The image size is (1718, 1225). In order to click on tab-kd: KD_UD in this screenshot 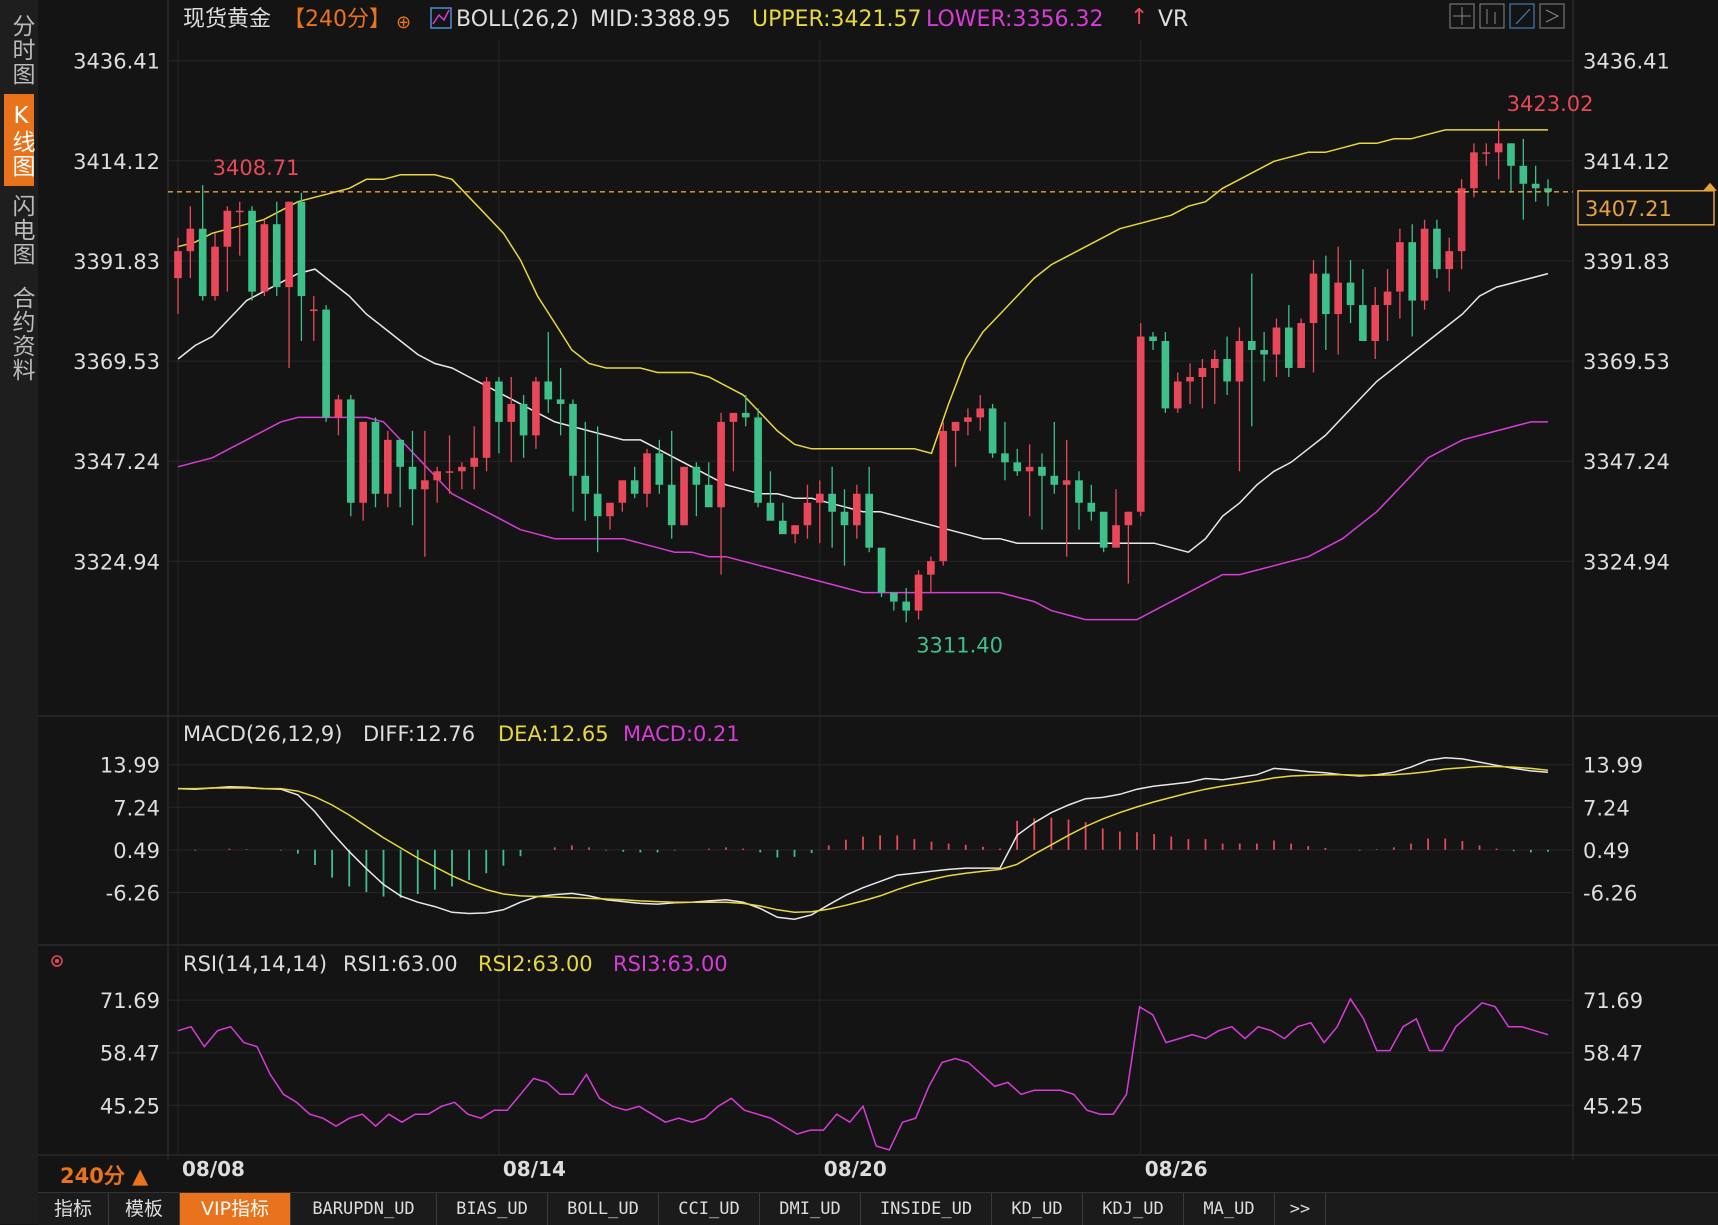, I will do `click(1037, 1209)`.